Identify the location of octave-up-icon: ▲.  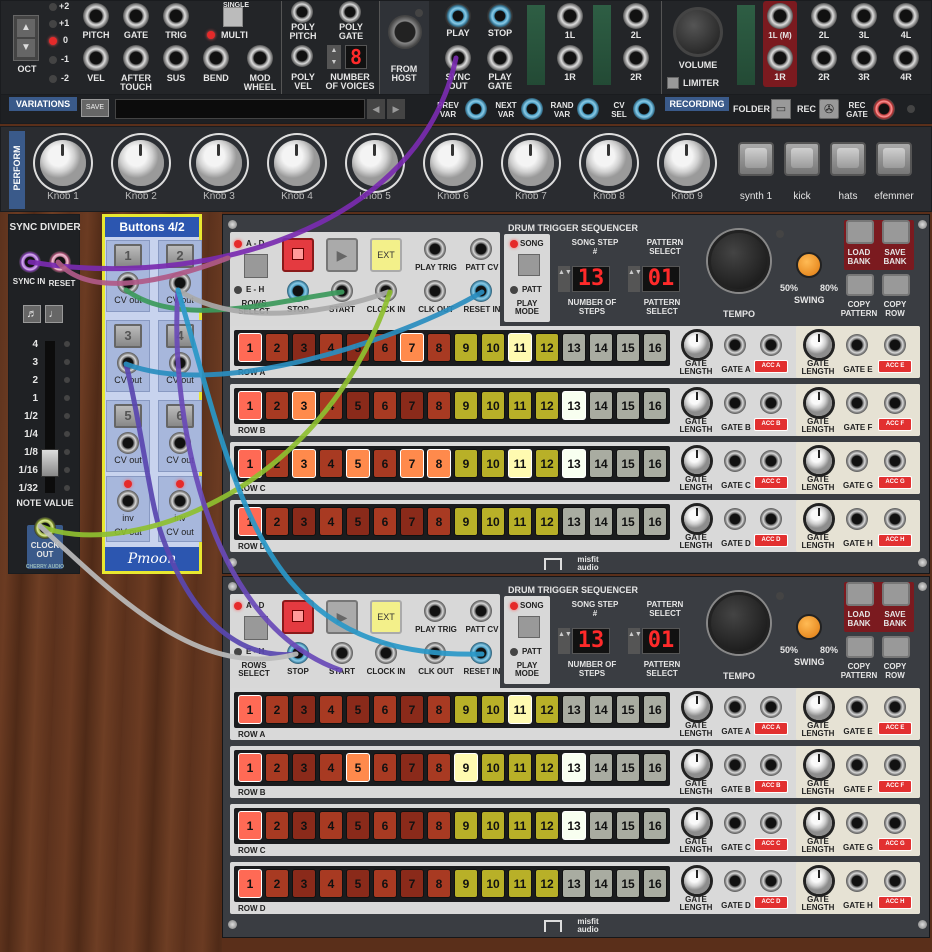
(26, 28).